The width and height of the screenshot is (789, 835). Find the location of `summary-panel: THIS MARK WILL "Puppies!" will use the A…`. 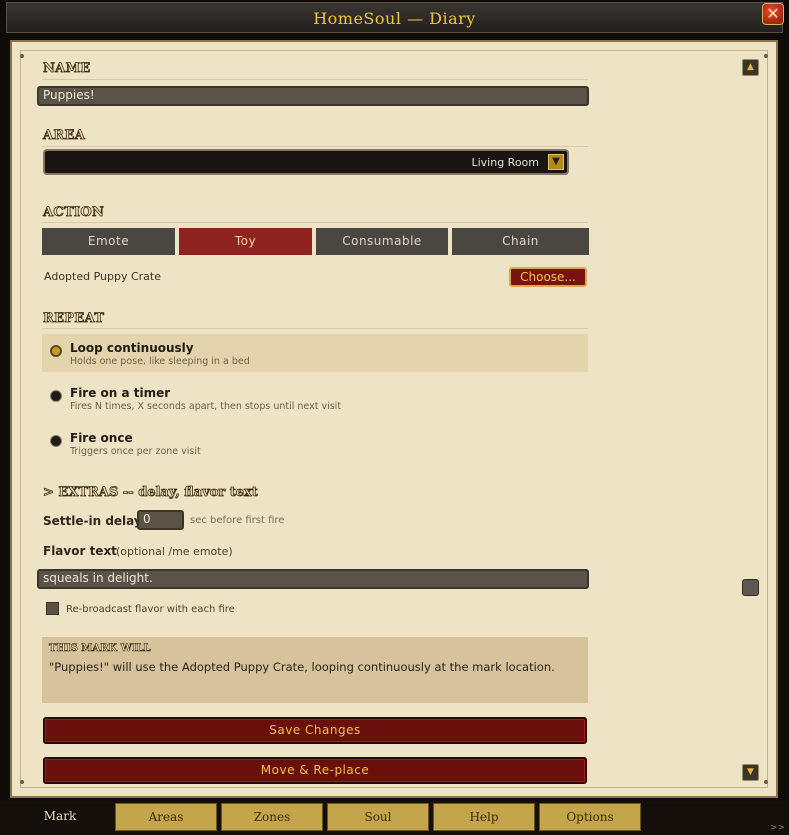

summary-panel: THIS MARK WILL "Puppies!" will use the A… is located at coordinates (315, 670).